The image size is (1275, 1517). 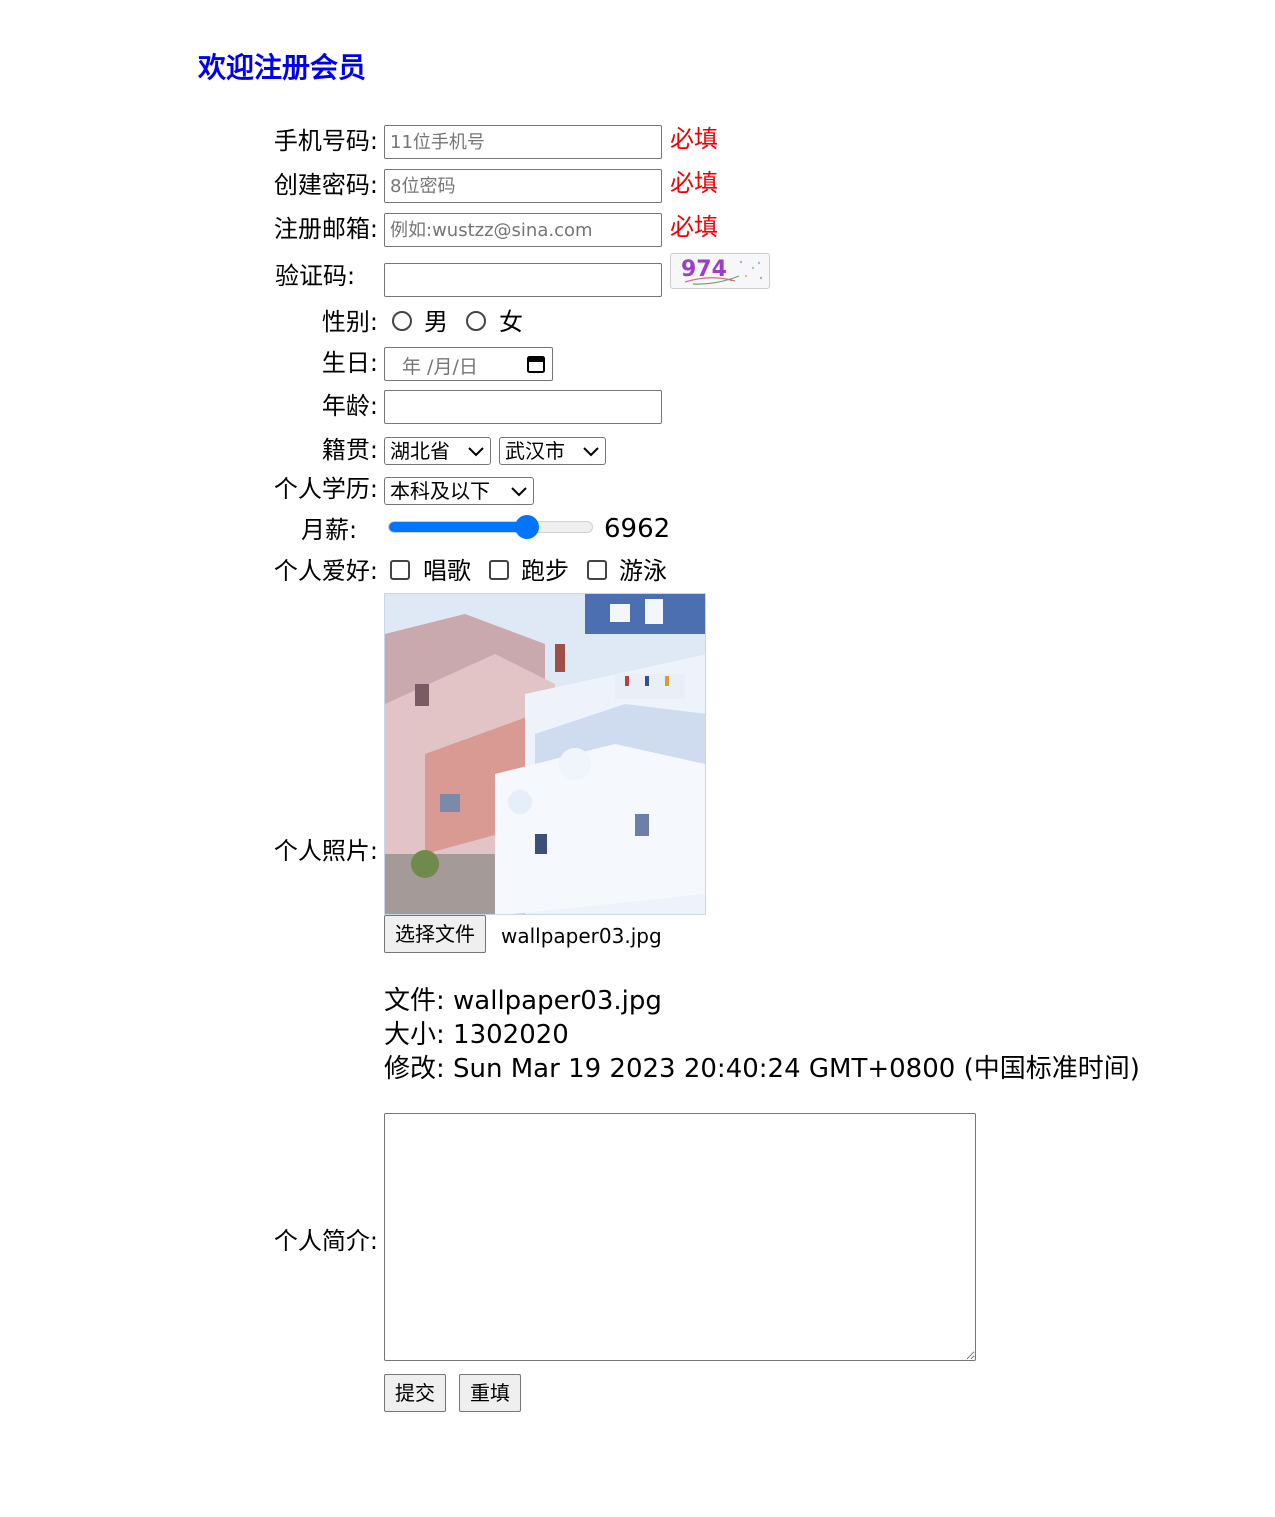 I want to click on calendar-icon, so click(x=536, y=366).